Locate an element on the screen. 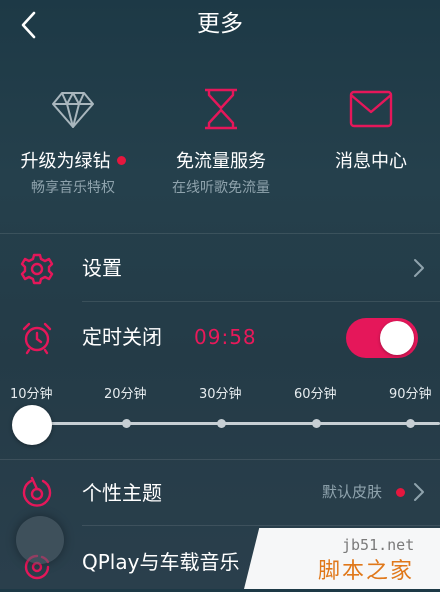 Image resolution: width=440 pixels, height=592 pixels. envelope-icon is located at coordinates (371, 109).